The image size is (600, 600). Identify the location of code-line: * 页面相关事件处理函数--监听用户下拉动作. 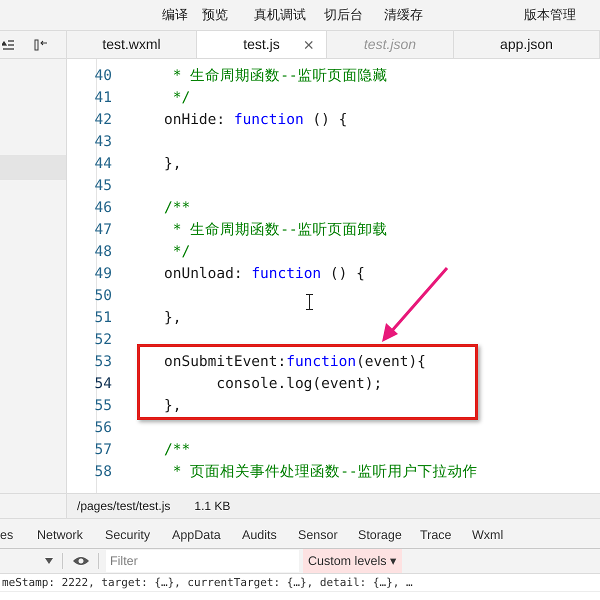
(325, 472).